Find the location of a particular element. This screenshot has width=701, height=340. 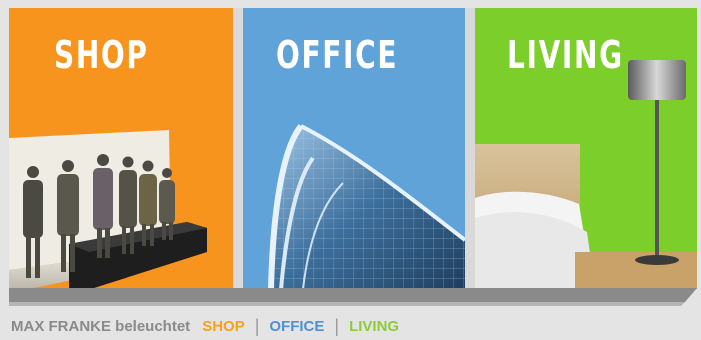

footer-link-office: OFFICE is located at coordinates (296, 326).